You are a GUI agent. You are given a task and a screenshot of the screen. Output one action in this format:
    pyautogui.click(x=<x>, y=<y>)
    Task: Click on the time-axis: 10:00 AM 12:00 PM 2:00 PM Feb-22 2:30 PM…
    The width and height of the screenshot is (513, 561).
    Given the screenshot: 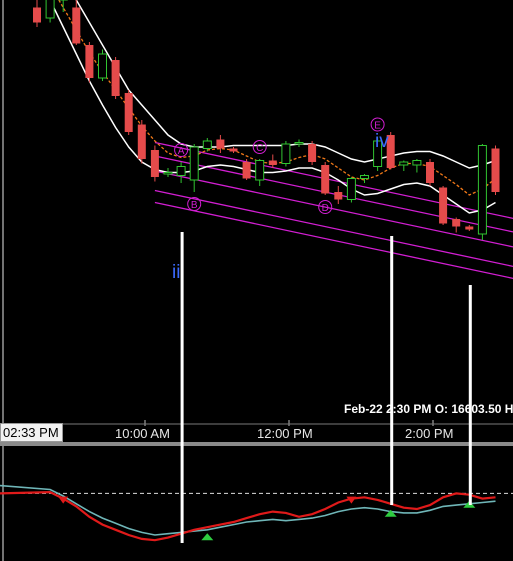 What is the action you would take?
    pyautogui.click(x=256, y=424)
    